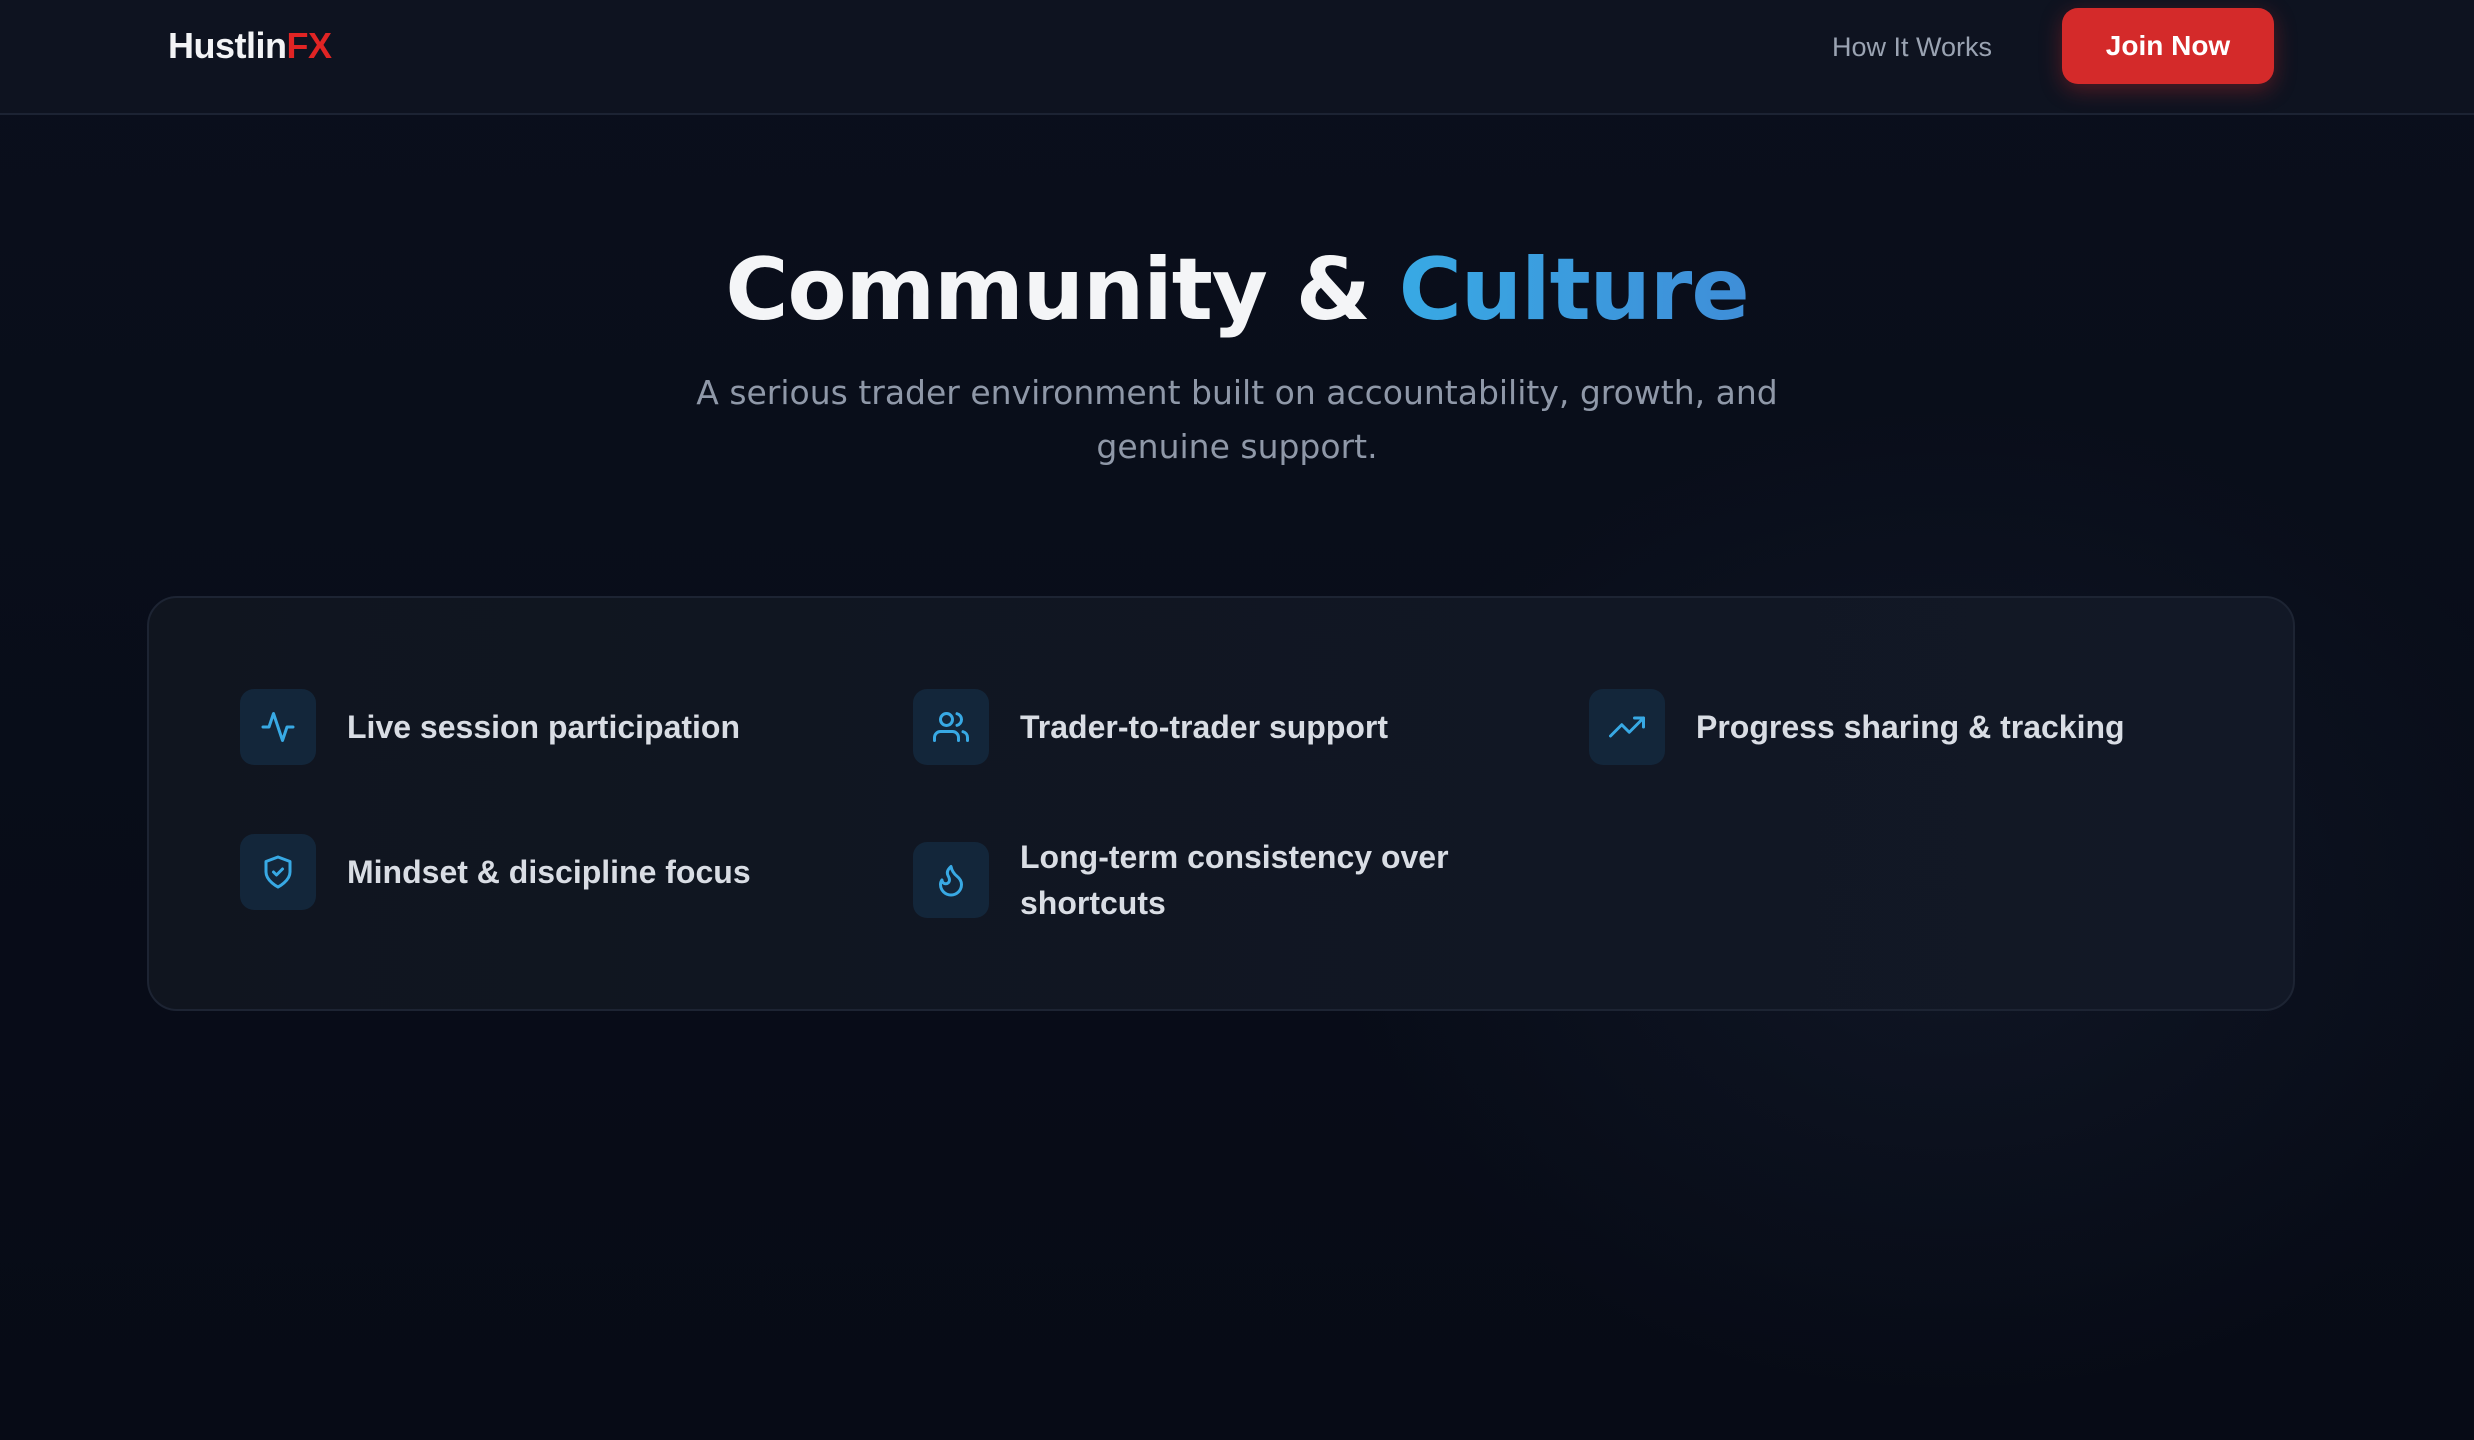  What do you see at coordinates (951, 727) in the screenshot?
I see `users-icon` at bounding box center [951, 727].